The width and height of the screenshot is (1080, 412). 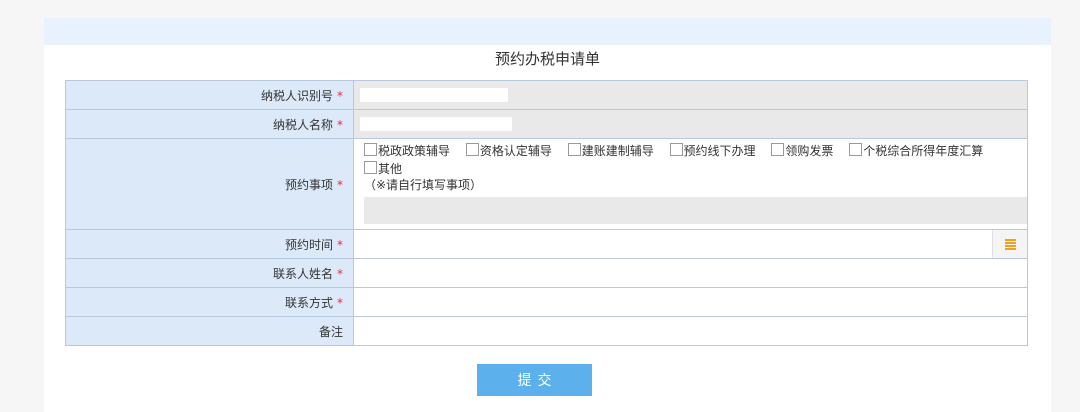 I want to click on row-appointment-time: 预约时间 *, so click(x=546, y=244).